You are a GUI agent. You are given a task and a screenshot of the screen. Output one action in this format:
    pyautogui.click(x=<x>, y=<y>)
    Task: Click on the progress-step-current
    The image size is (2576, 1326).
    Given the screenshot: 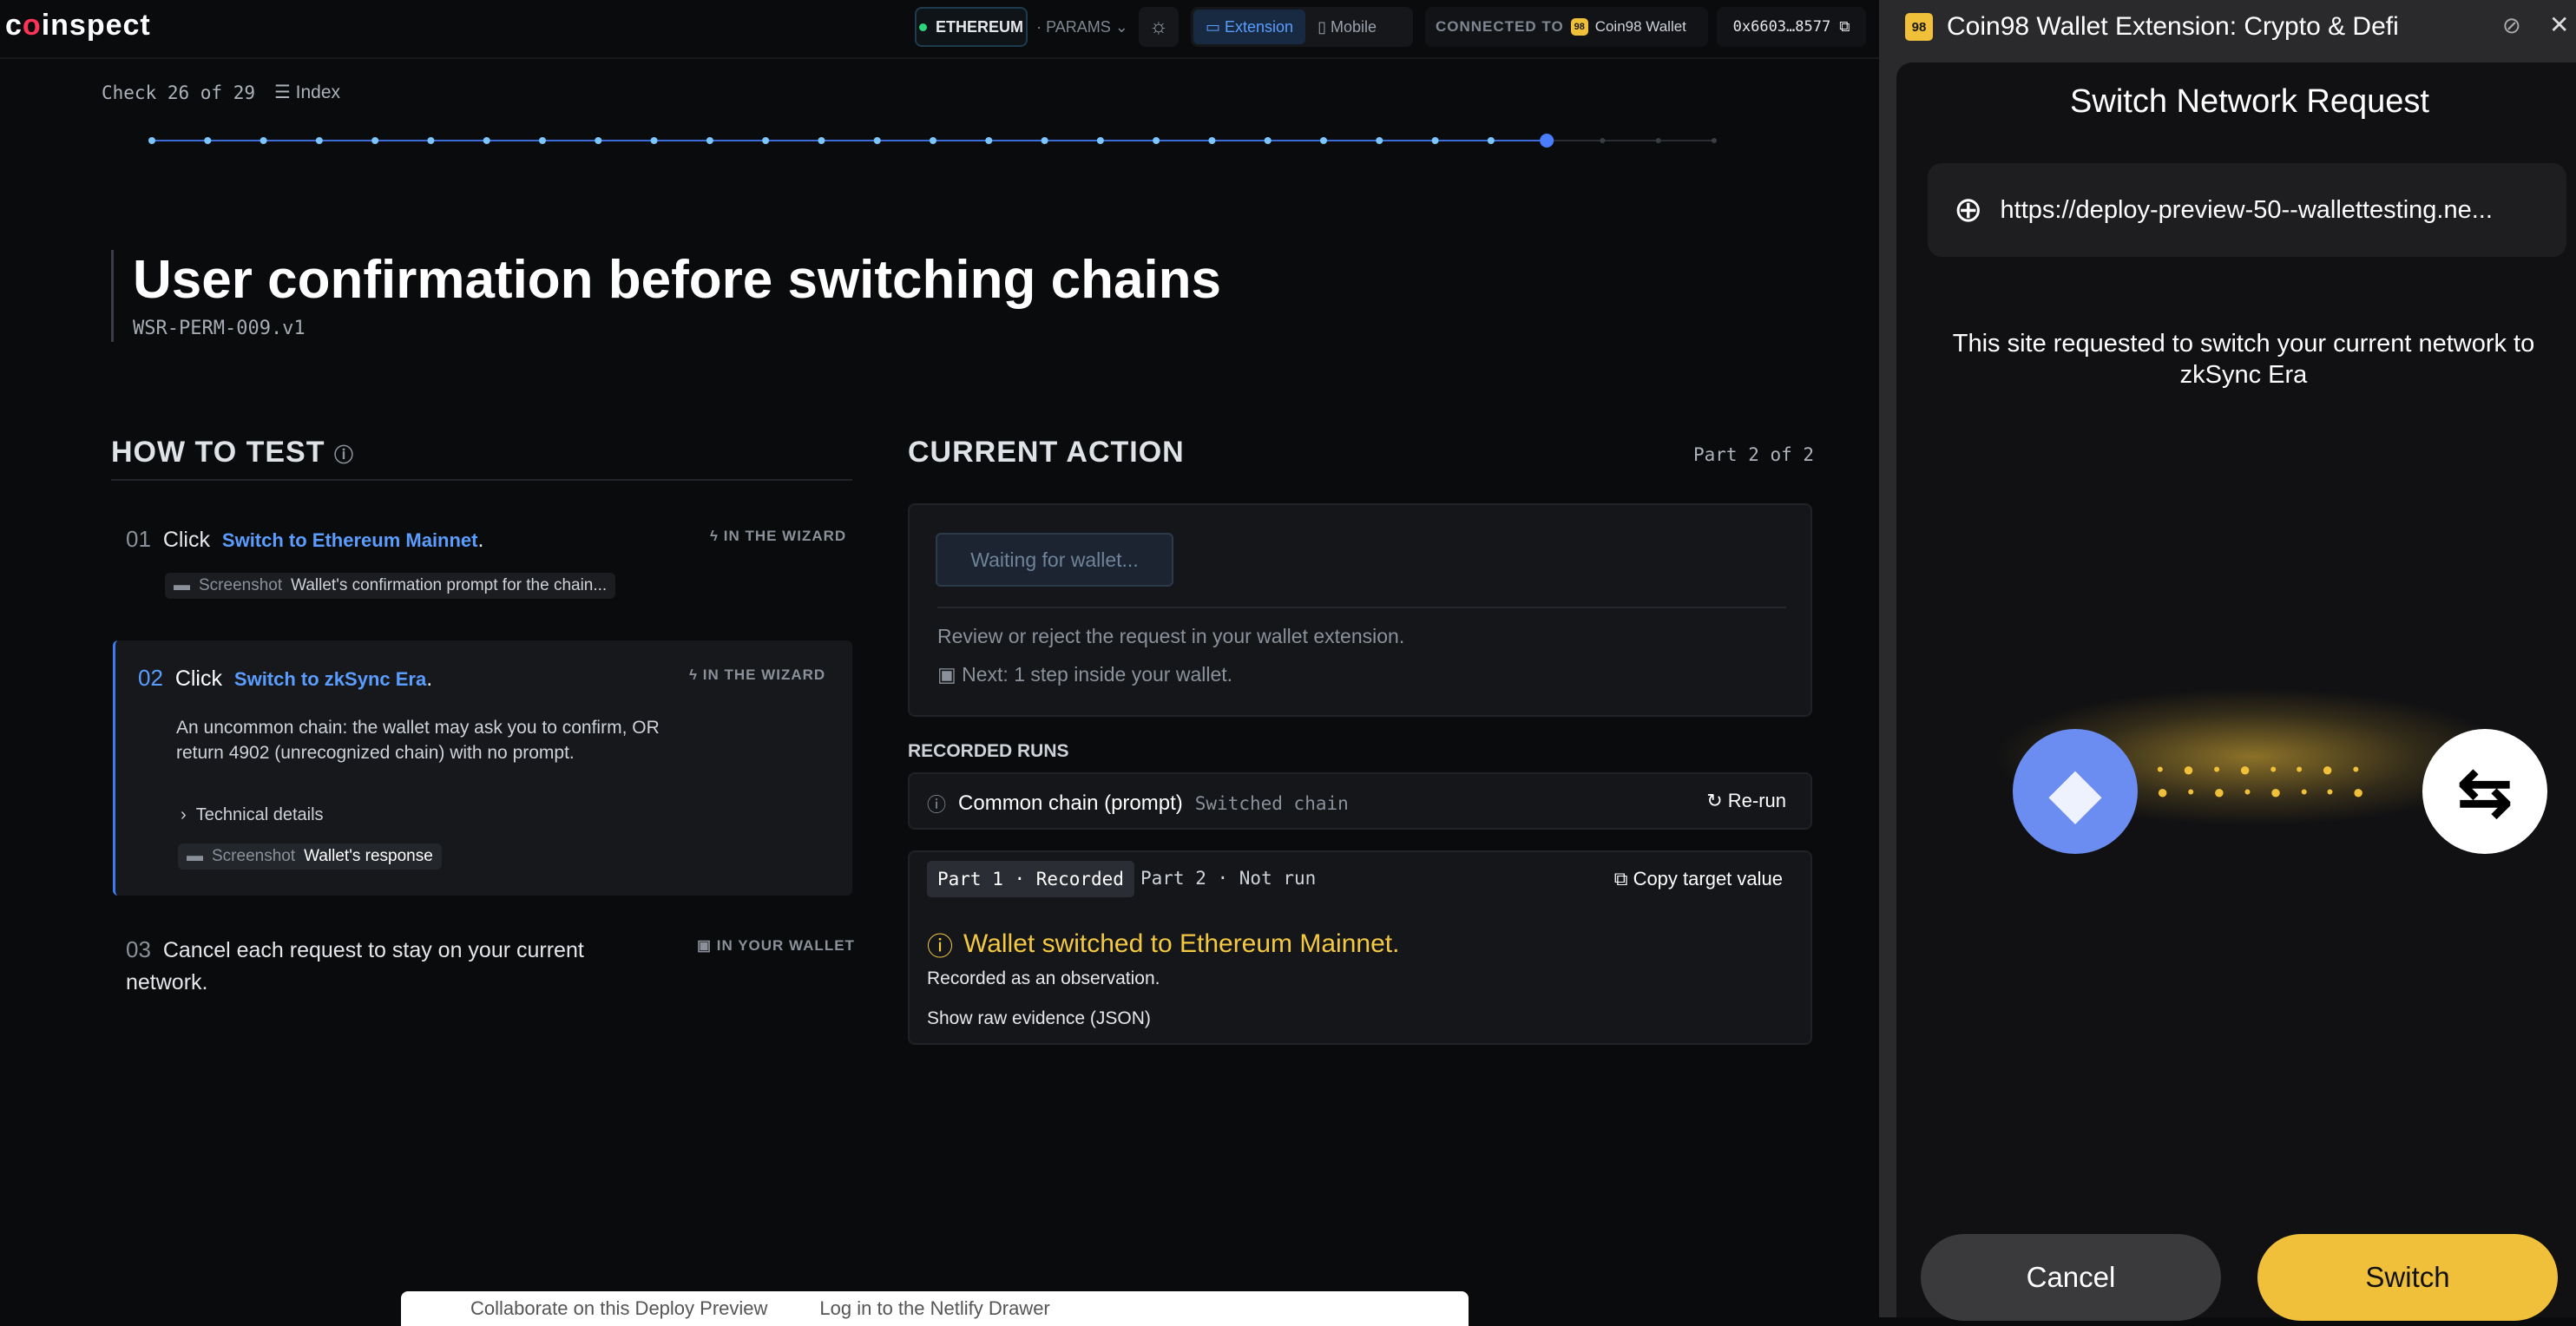 What is the action you would take?
    pyautogui.click(x=1547, y=141)
    